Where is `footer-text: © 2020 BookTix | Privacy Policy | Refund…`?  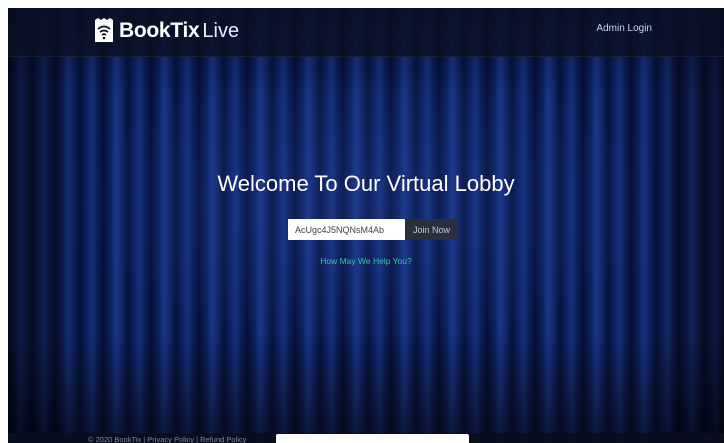
footer-text: © 2020 BookTix | Privacy Policy | Refund… is located at coordinates (167, 439).